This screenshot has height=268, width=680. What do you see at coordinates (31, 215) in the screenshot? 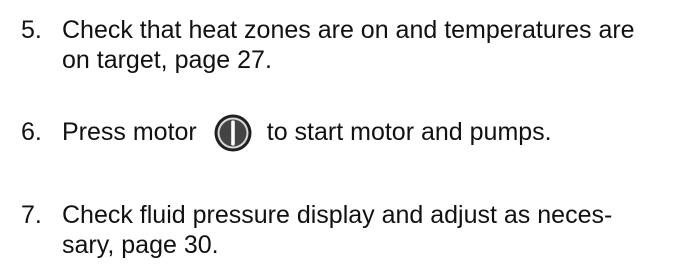
I see `step-number: 7.` at bounding box center [31, 215].